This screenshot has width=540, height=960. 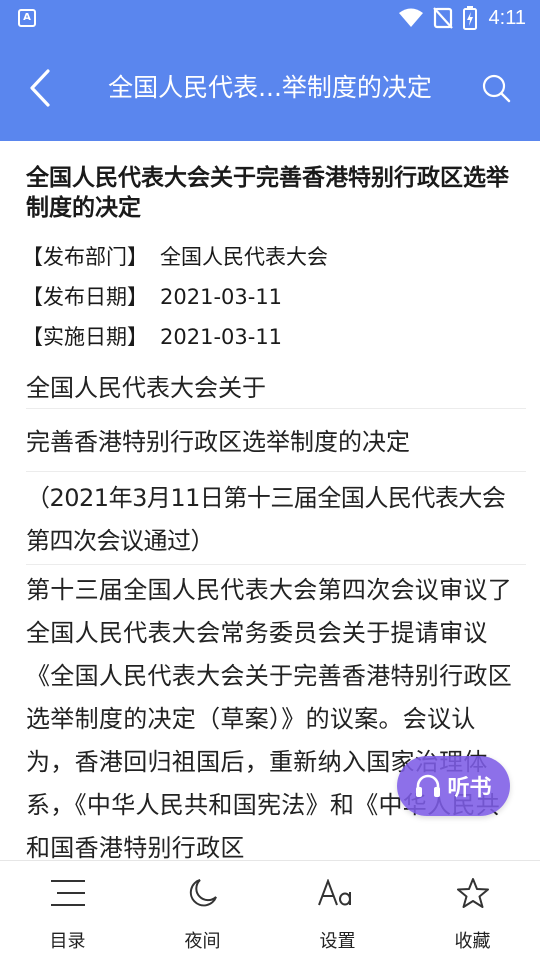 What do you see at coordinates (85, 337) in the screenshot?
I see `meta-label: 【实施日期】` at bounding box center [85, 337].